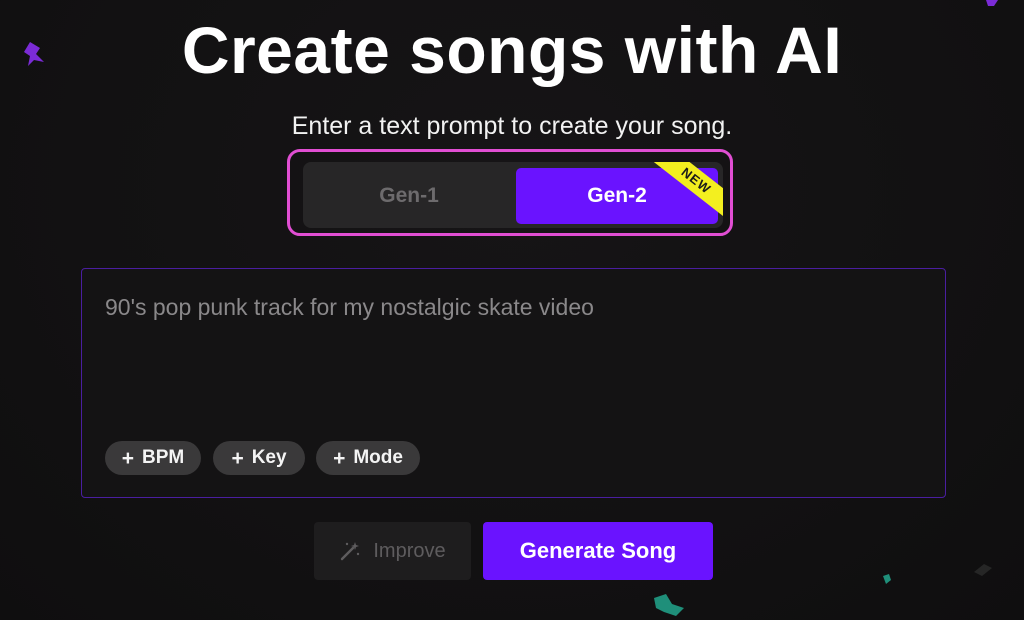 The image size is (1024, 620). What do you see at coordinates (513, 195) in the screenshot?
I see `model-toggle: Gen-1 Gen-2 NEW` at bounding box center [513, 195].